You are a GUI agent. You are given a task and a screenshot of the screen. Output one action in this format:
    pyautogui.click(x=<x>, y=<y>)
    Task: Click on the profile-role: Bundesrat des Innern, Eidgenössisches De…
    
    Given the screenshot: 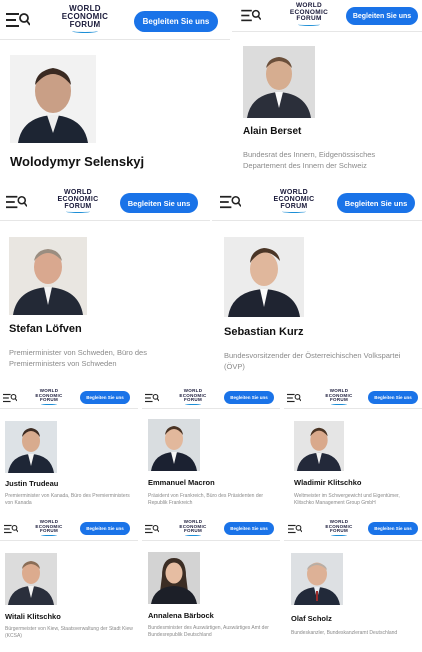 What is the action you would take?
    pyautogui.click(x=309, y=160)
    